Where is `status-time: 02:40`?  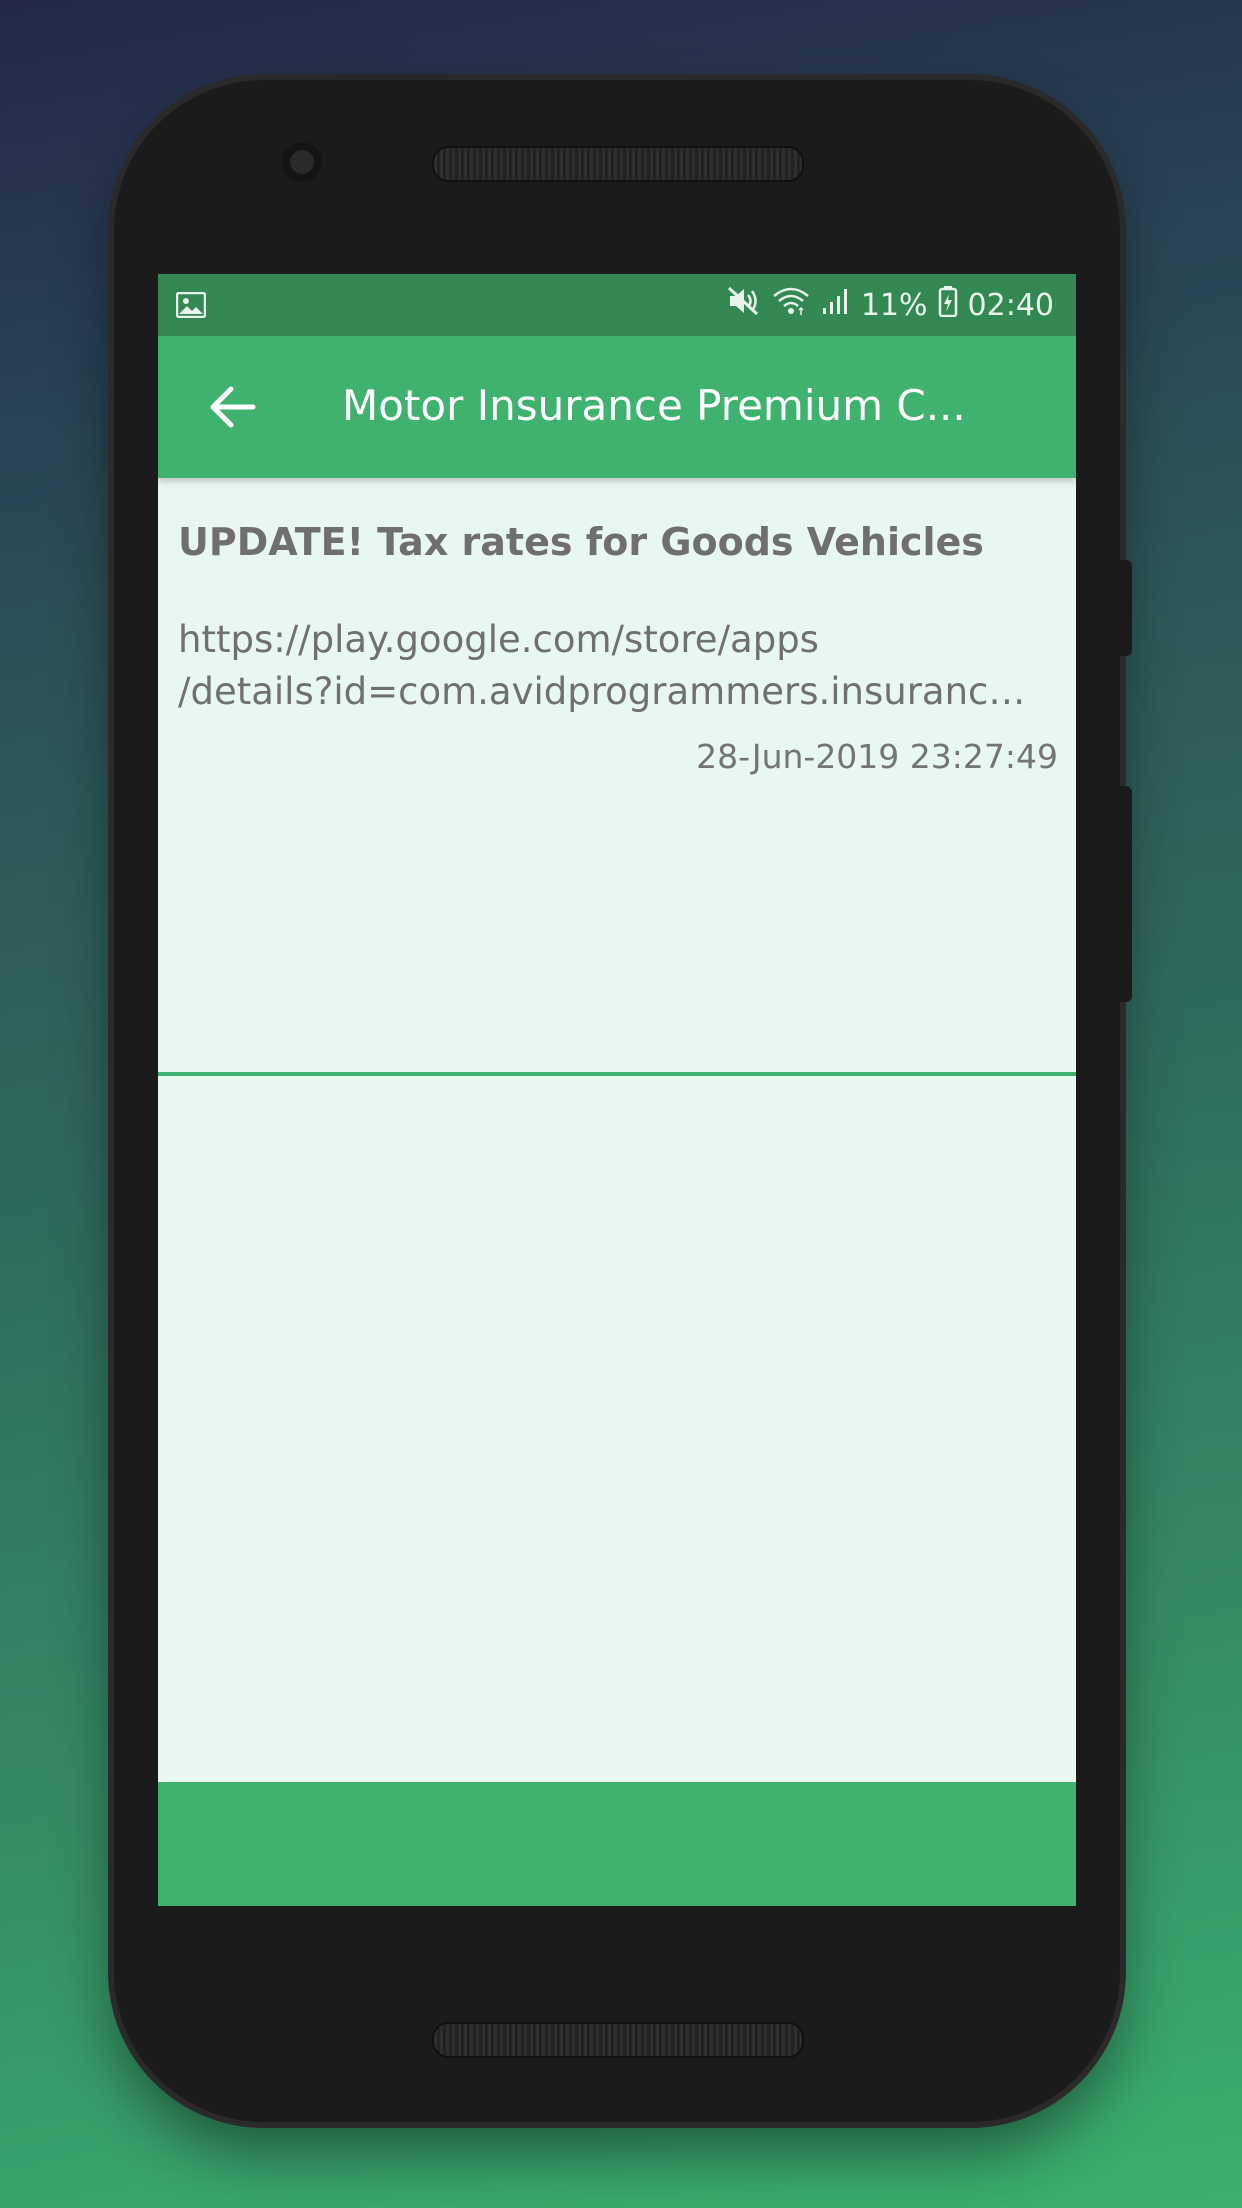 status-time: 02:40 is located at coordinates (1010, 305).